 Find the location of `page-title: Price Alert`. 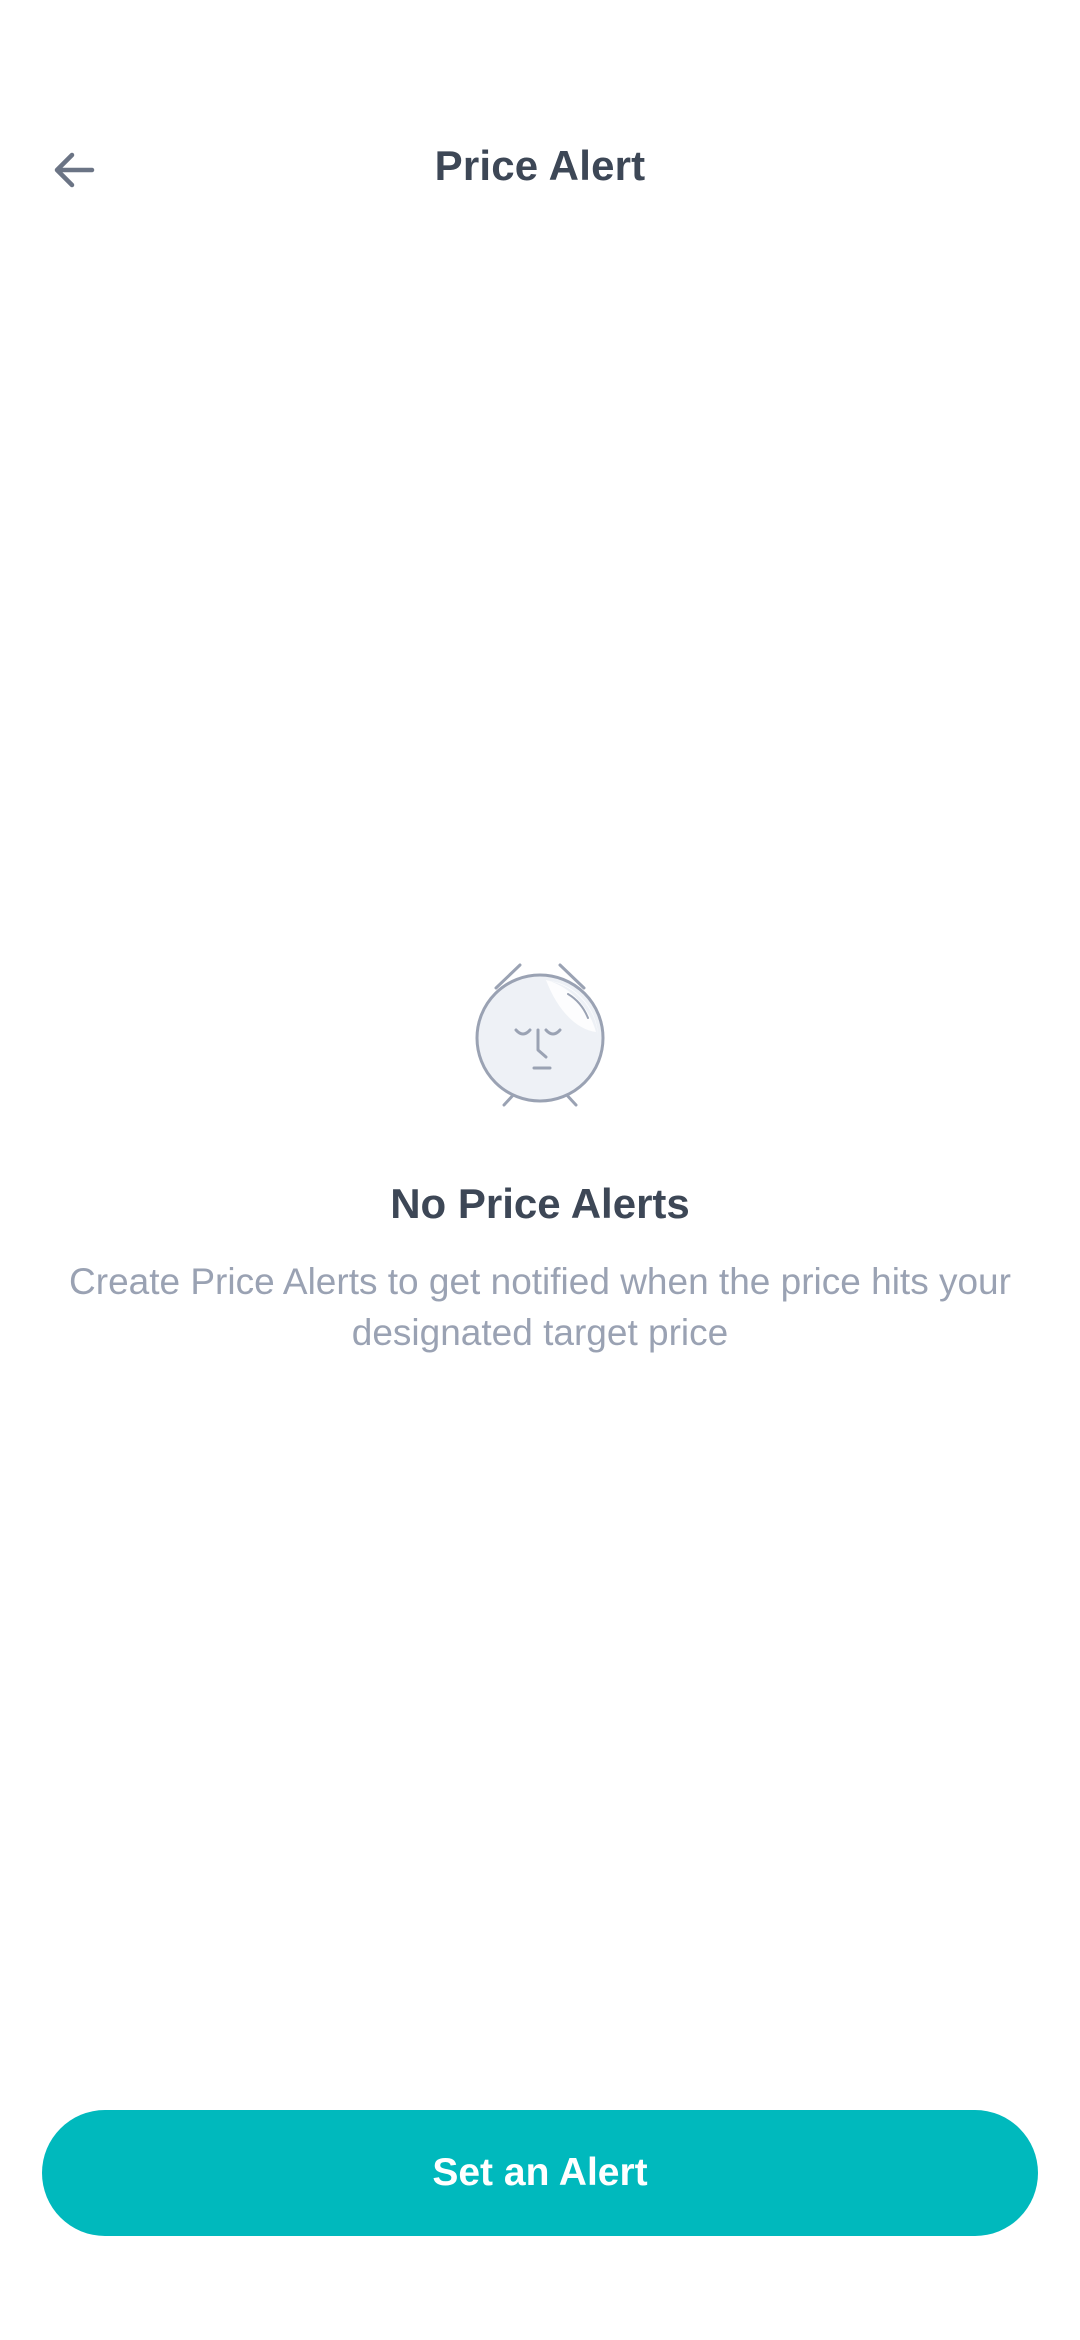

page-title: Price Alert is located at coordinates (540, 165).